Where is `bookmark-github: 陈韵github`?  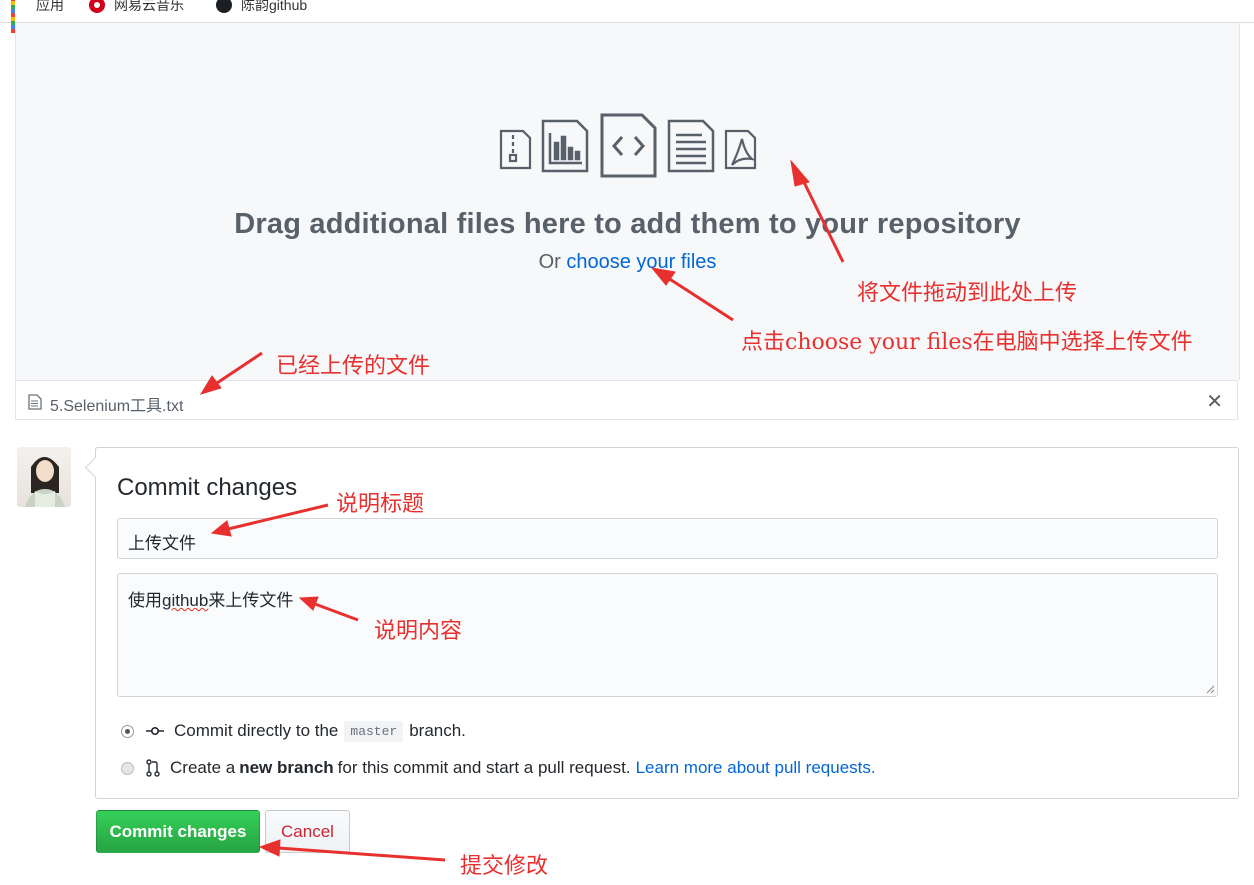
bookmark-github: 陈韵github is located at coordinates (261, 8).